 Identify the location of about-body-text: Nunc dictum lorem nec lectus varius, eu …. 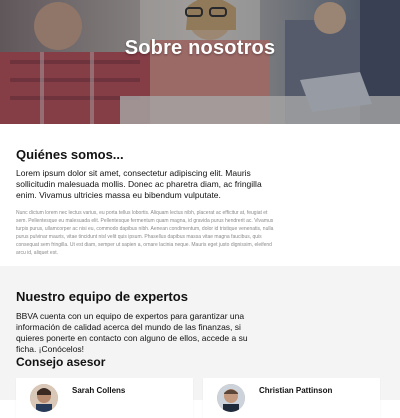
(145, 233).